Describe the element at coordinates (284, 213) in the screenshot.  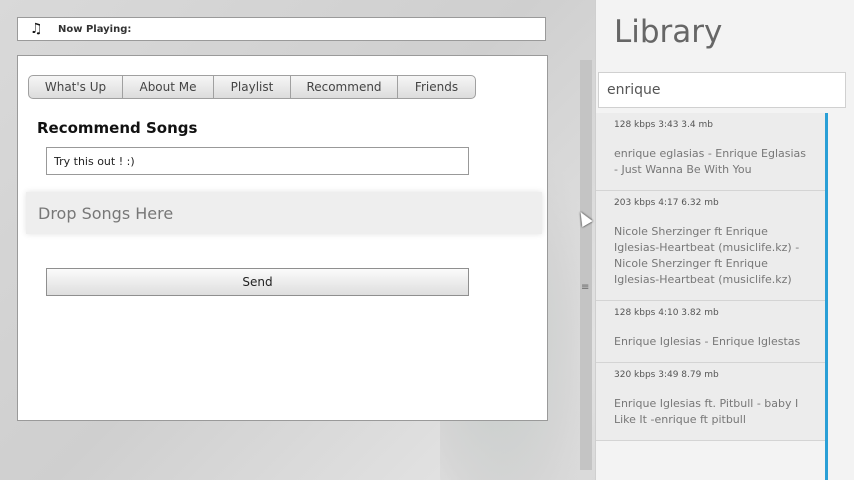
I see `drop-zone: Drop Songs Here` at that location.